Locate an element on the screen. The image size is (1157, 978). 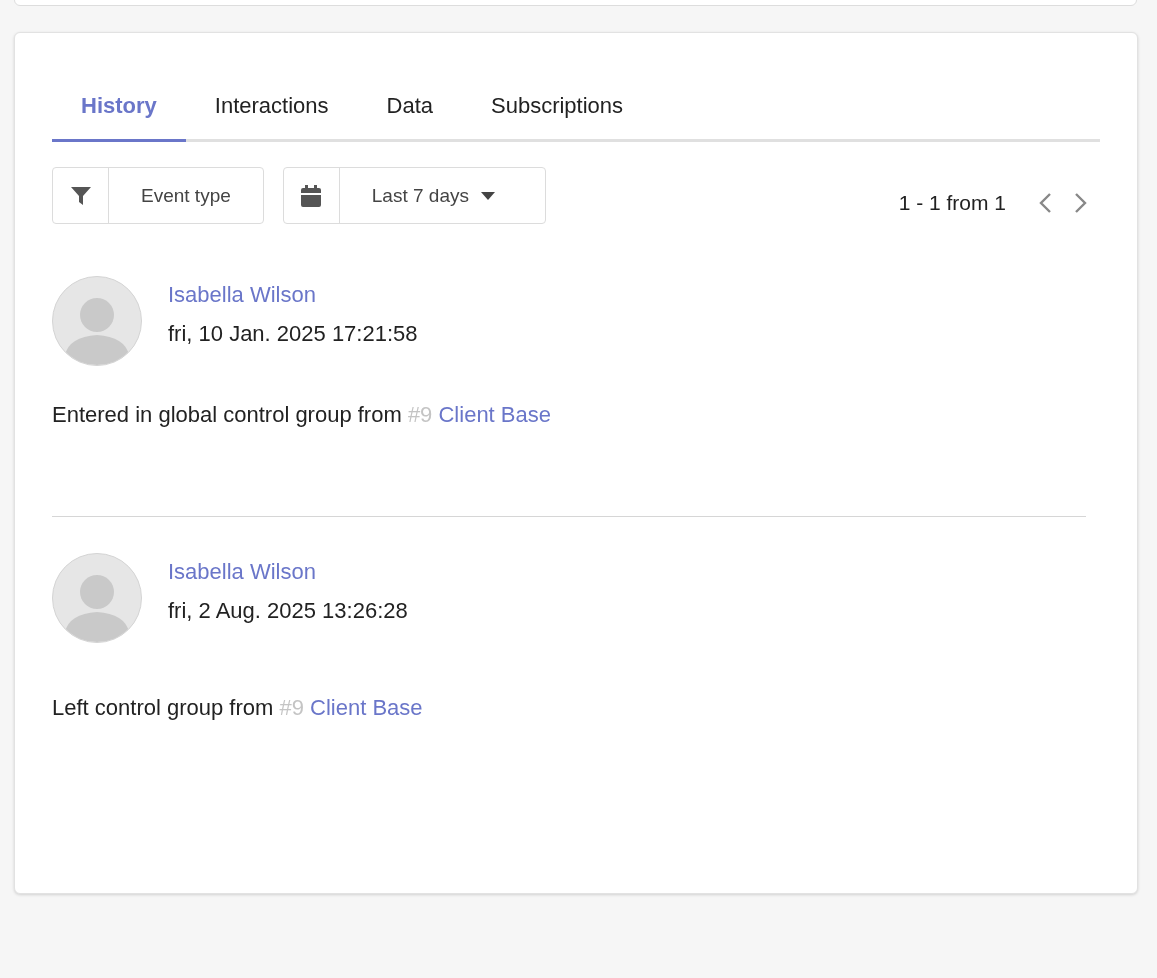
tab: History is located at coordinates (119, 111).